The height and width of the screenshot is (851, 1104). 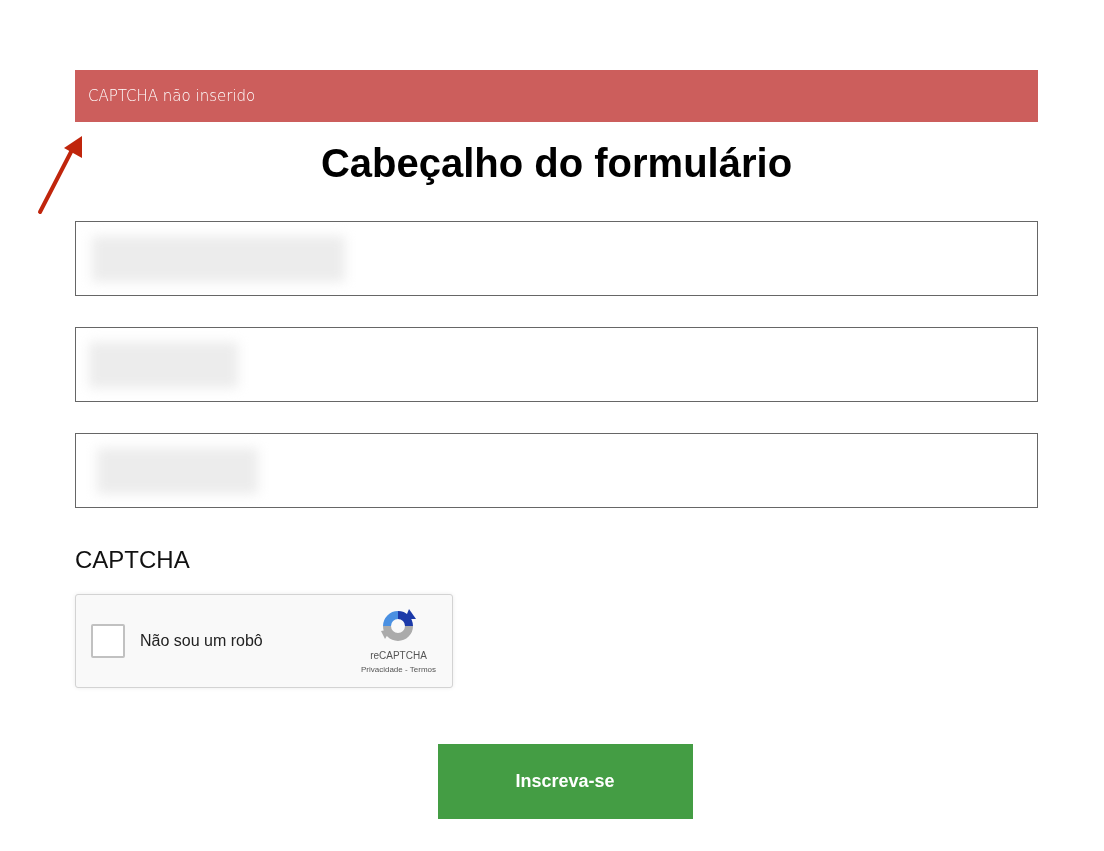 What do you see at coordinates (556, 163) in the screenshot?
I see `form-heading: Cabeçalho do formulário` at bounding box center [556, 163].